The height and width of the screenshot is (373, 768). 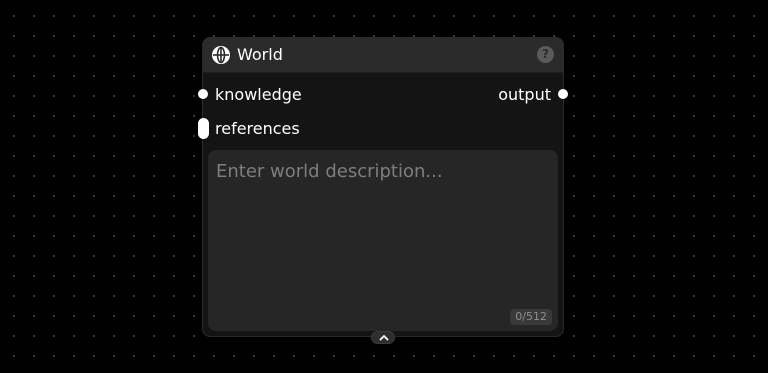 What do you see at coordinates (563, 94) in the screenshot?
I see `output-port-output` at bounding box center [563, 94].